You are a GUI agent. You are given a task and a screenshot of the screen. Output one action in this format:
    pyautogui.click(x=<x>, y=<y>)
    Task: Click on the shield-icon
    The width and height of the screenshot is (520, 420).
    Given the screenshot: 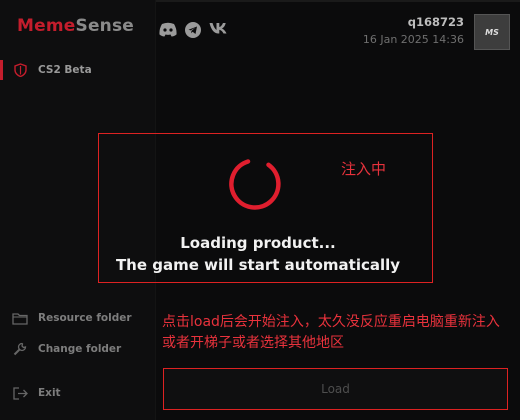 What is the action you would take?
    pyautogui.click(x=20, y=70)
    